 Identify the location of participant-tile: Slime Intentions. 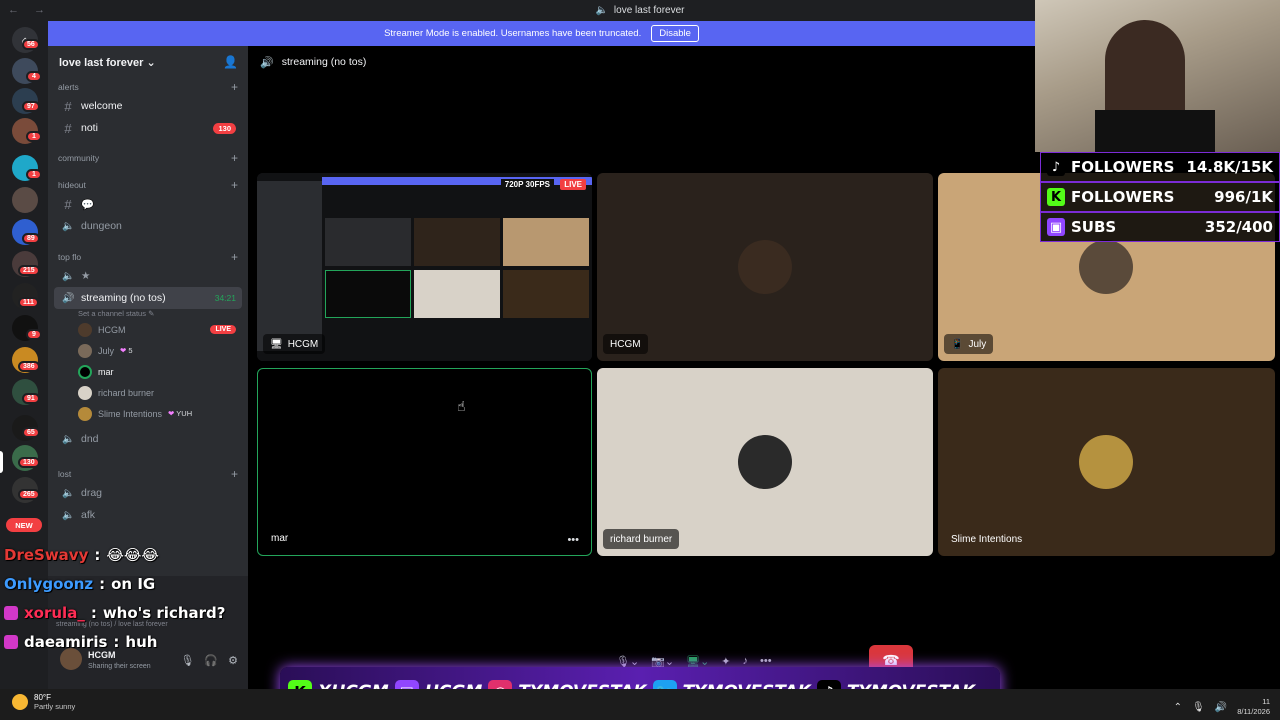
(1106, 462).